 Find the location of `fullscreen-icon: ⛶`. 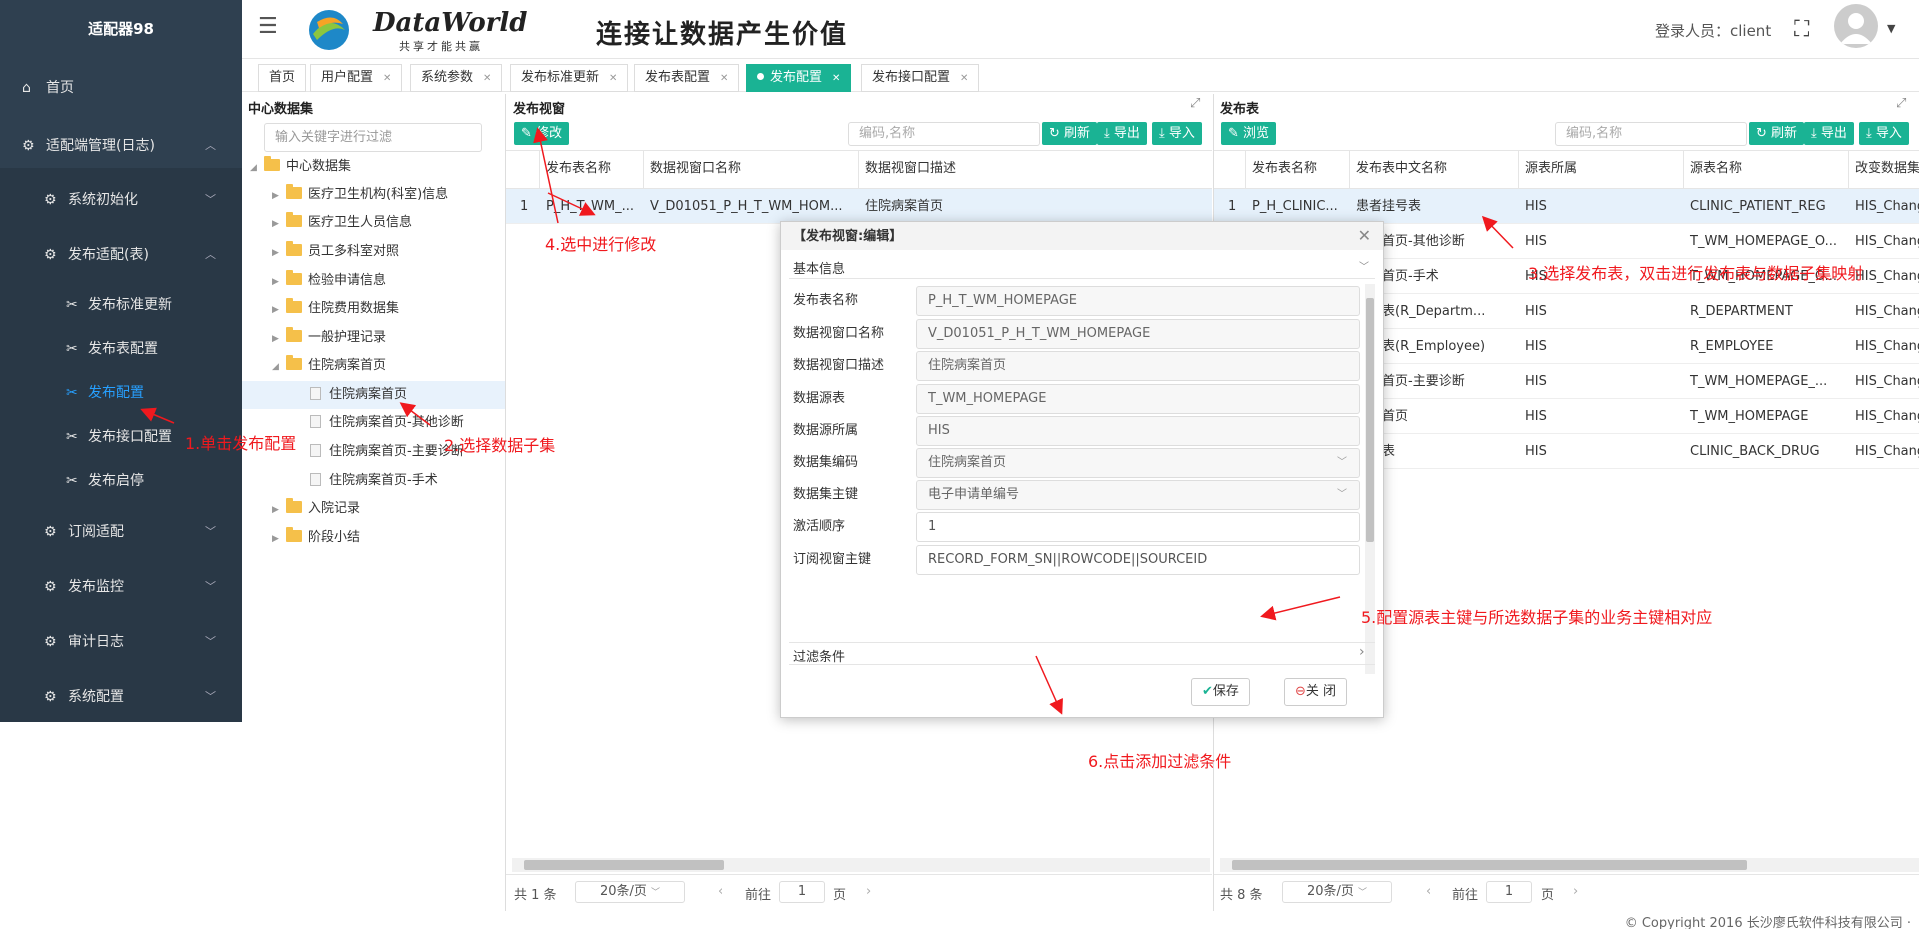

fullscreen-icon: ⛶ is located at coordinates (1801, 29).